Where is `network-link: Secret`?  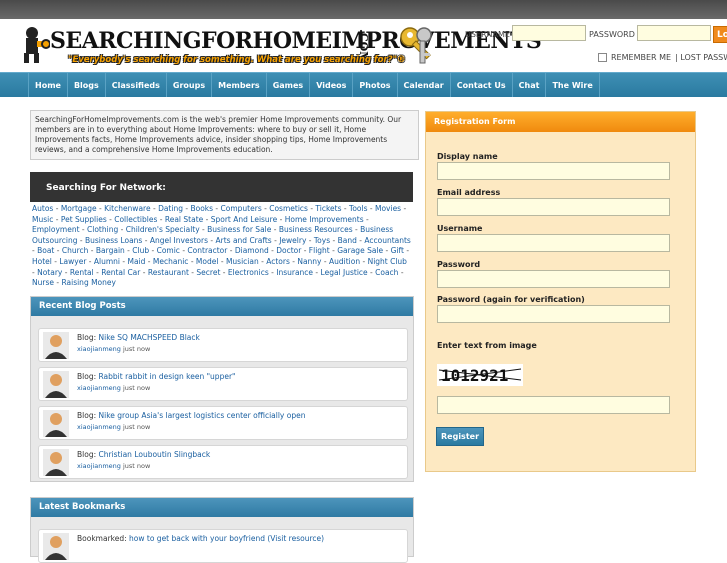 network-link: Secret is located at coordinates (208, 272).